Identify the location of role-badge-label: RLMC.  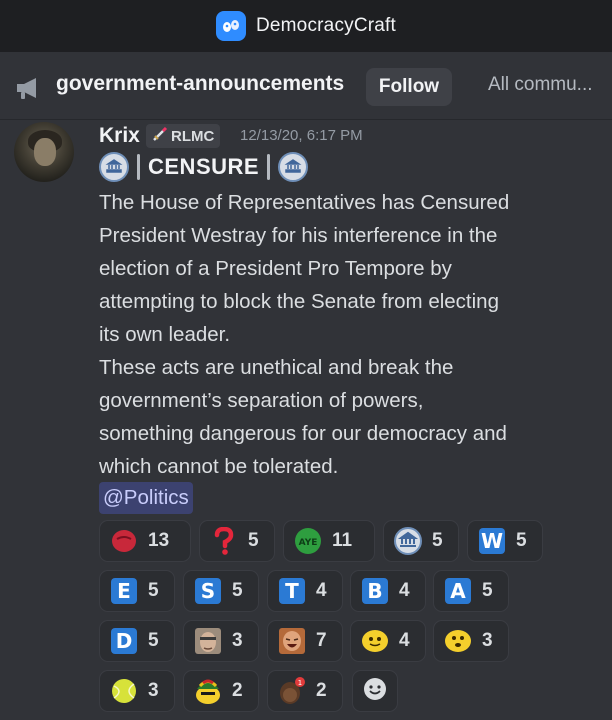
(193, 136).